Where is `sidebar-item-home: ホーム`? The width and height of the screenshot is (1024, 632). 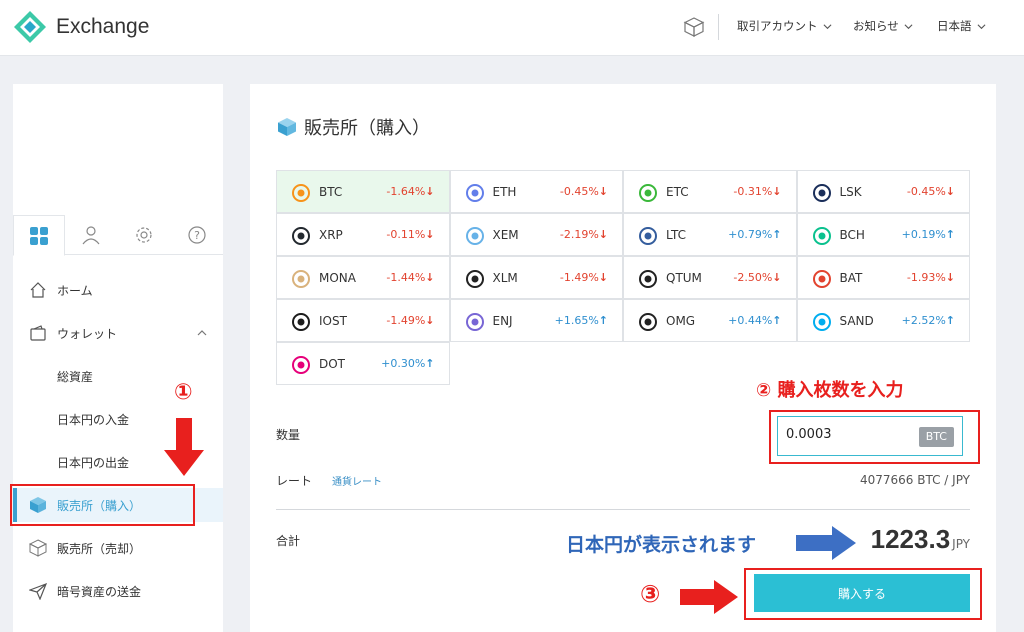 sidebar-item-home: ホーム is located at coordinates (118, 290).